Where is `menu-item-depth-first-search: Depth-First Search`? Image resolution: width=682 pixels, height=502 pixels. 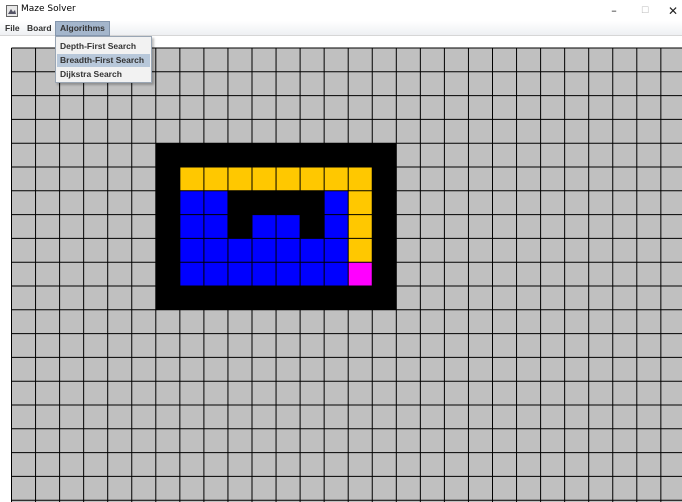
menu-item-depth-first-search: Depth-First Search is located at coordinates (103, 46).